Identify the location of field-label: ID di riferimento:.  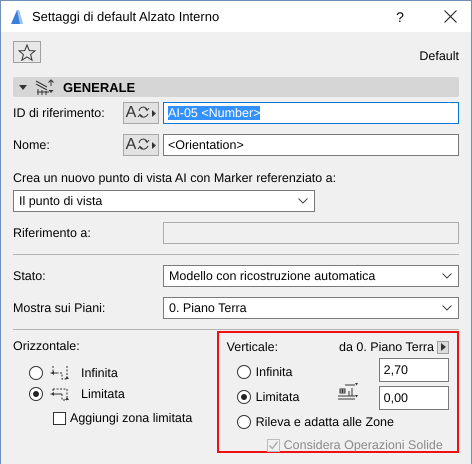
(59, 113).